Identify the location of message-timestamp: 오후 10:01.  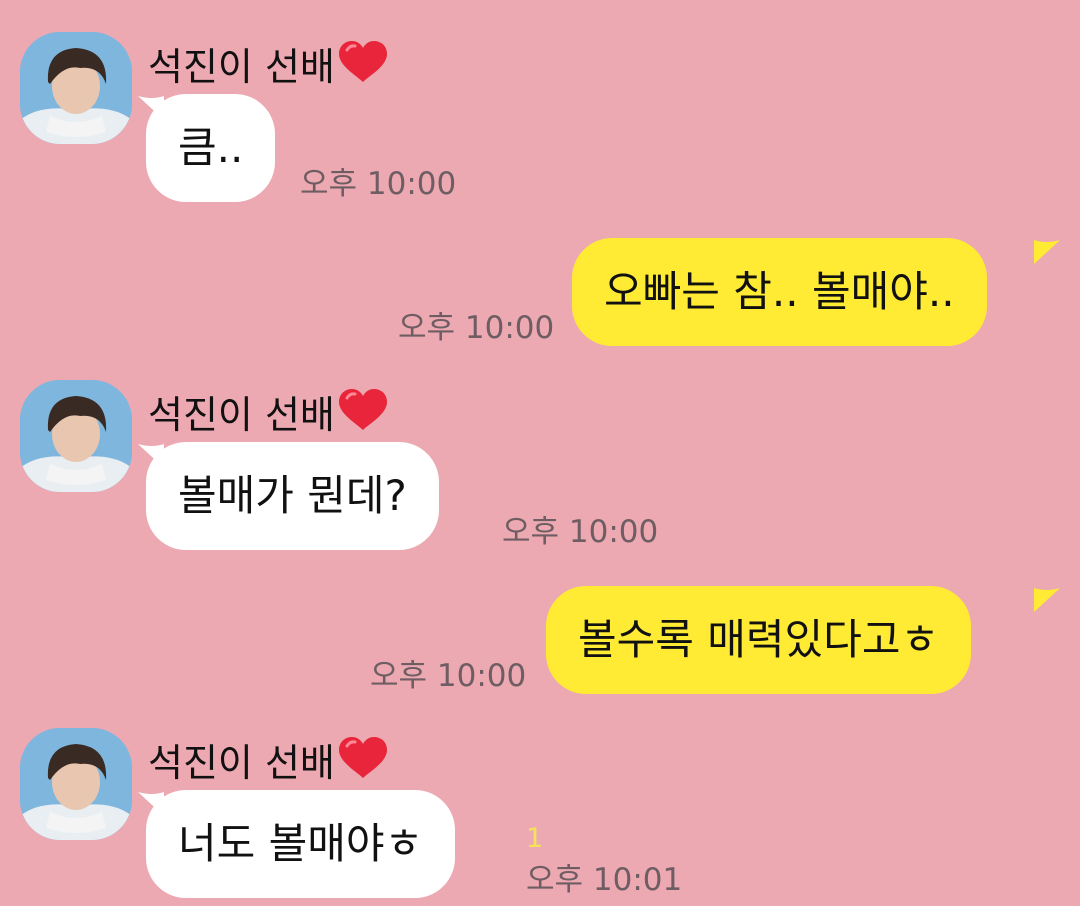
(604, 880).